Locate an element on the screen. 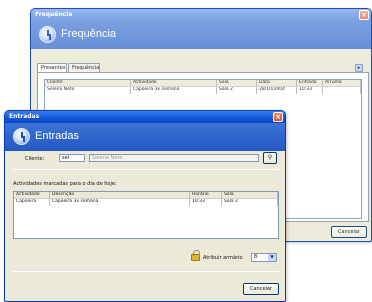 The height and width of the screenshot is (302, 372). column-header-data: Data is located at coordinates (277, 83).